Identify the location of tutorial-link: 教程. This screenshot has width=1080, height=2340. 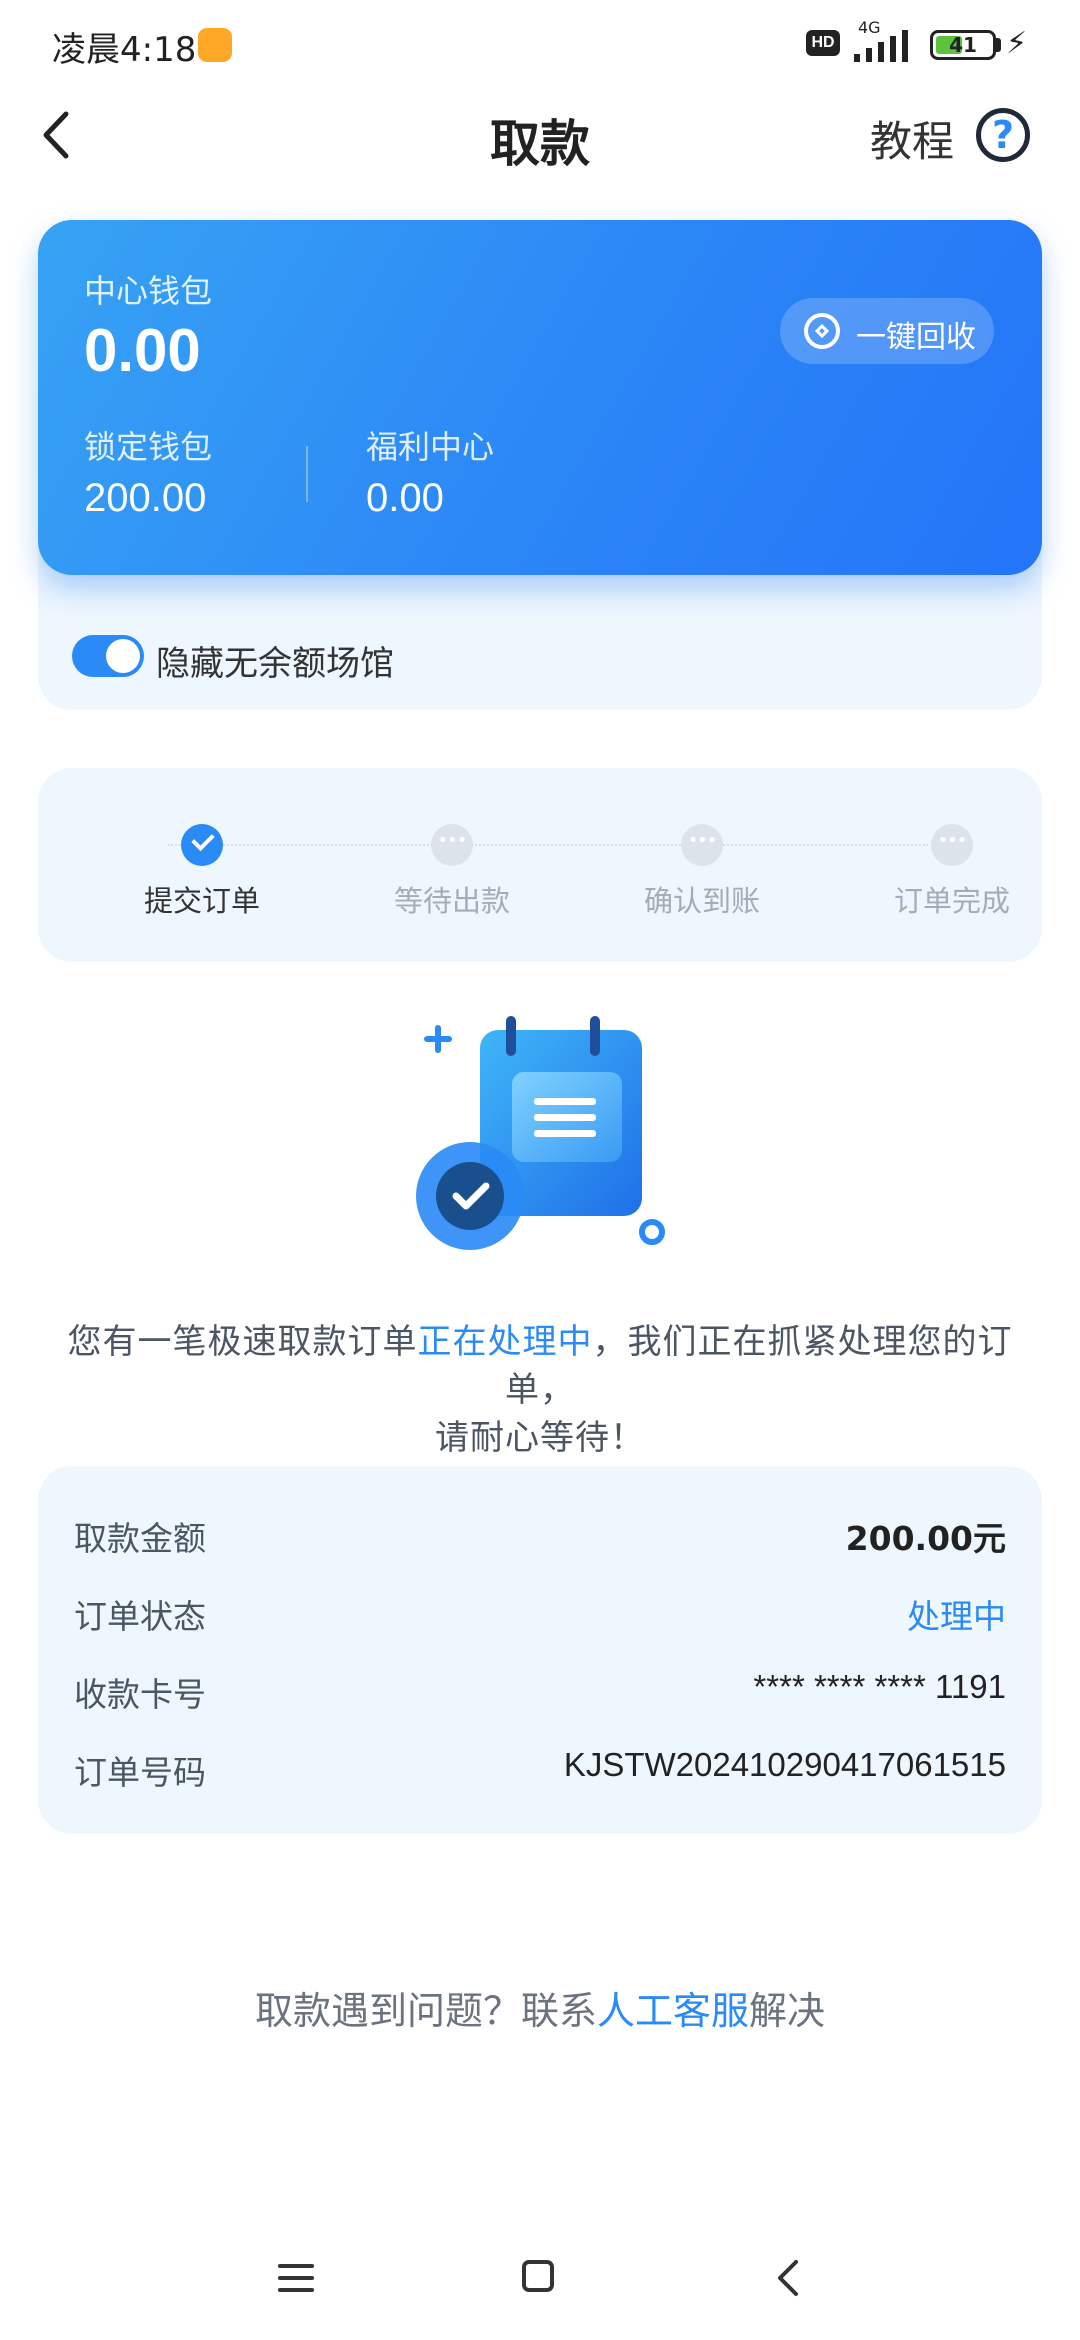
(912, 138).